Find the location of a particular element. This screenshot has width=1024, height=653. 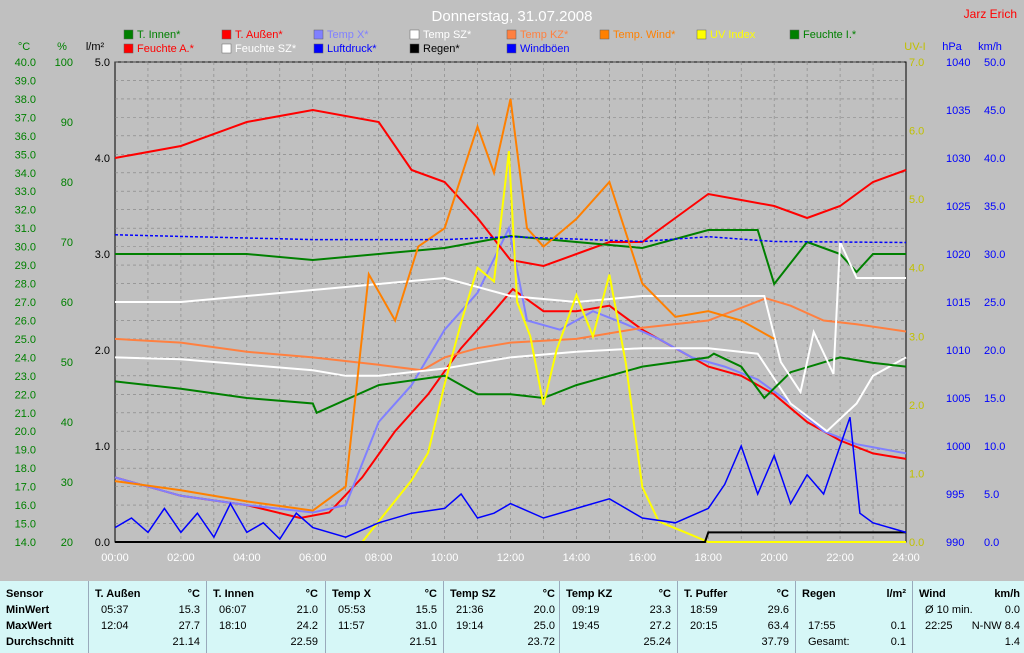

wind-axis-tick-label: 30.0 is located at coordinates (994, 255).